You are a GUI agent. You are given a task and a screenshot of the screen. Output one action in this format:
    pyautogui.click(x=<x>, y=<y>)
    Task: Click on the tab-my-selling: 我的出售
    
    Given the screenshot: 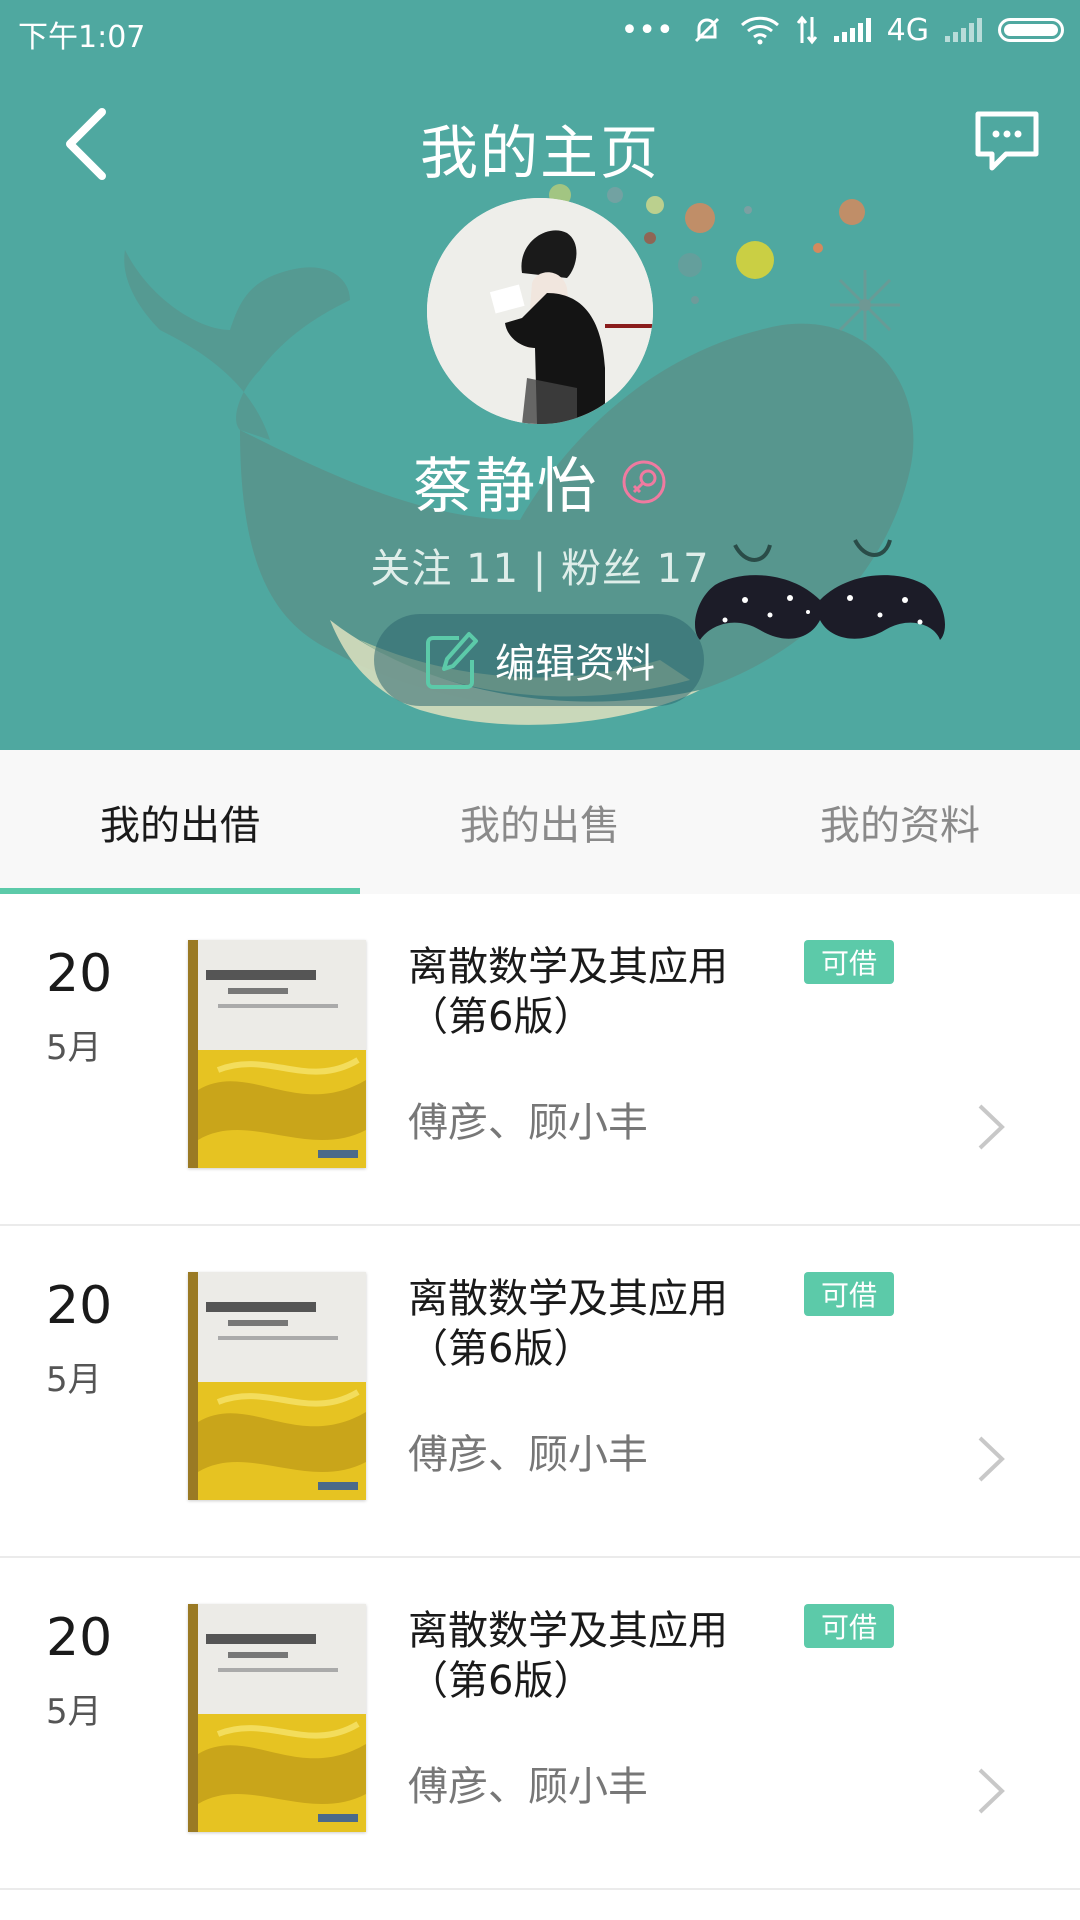 What is the action you would take?
    pyautogui.click(x=540, y=822)
    